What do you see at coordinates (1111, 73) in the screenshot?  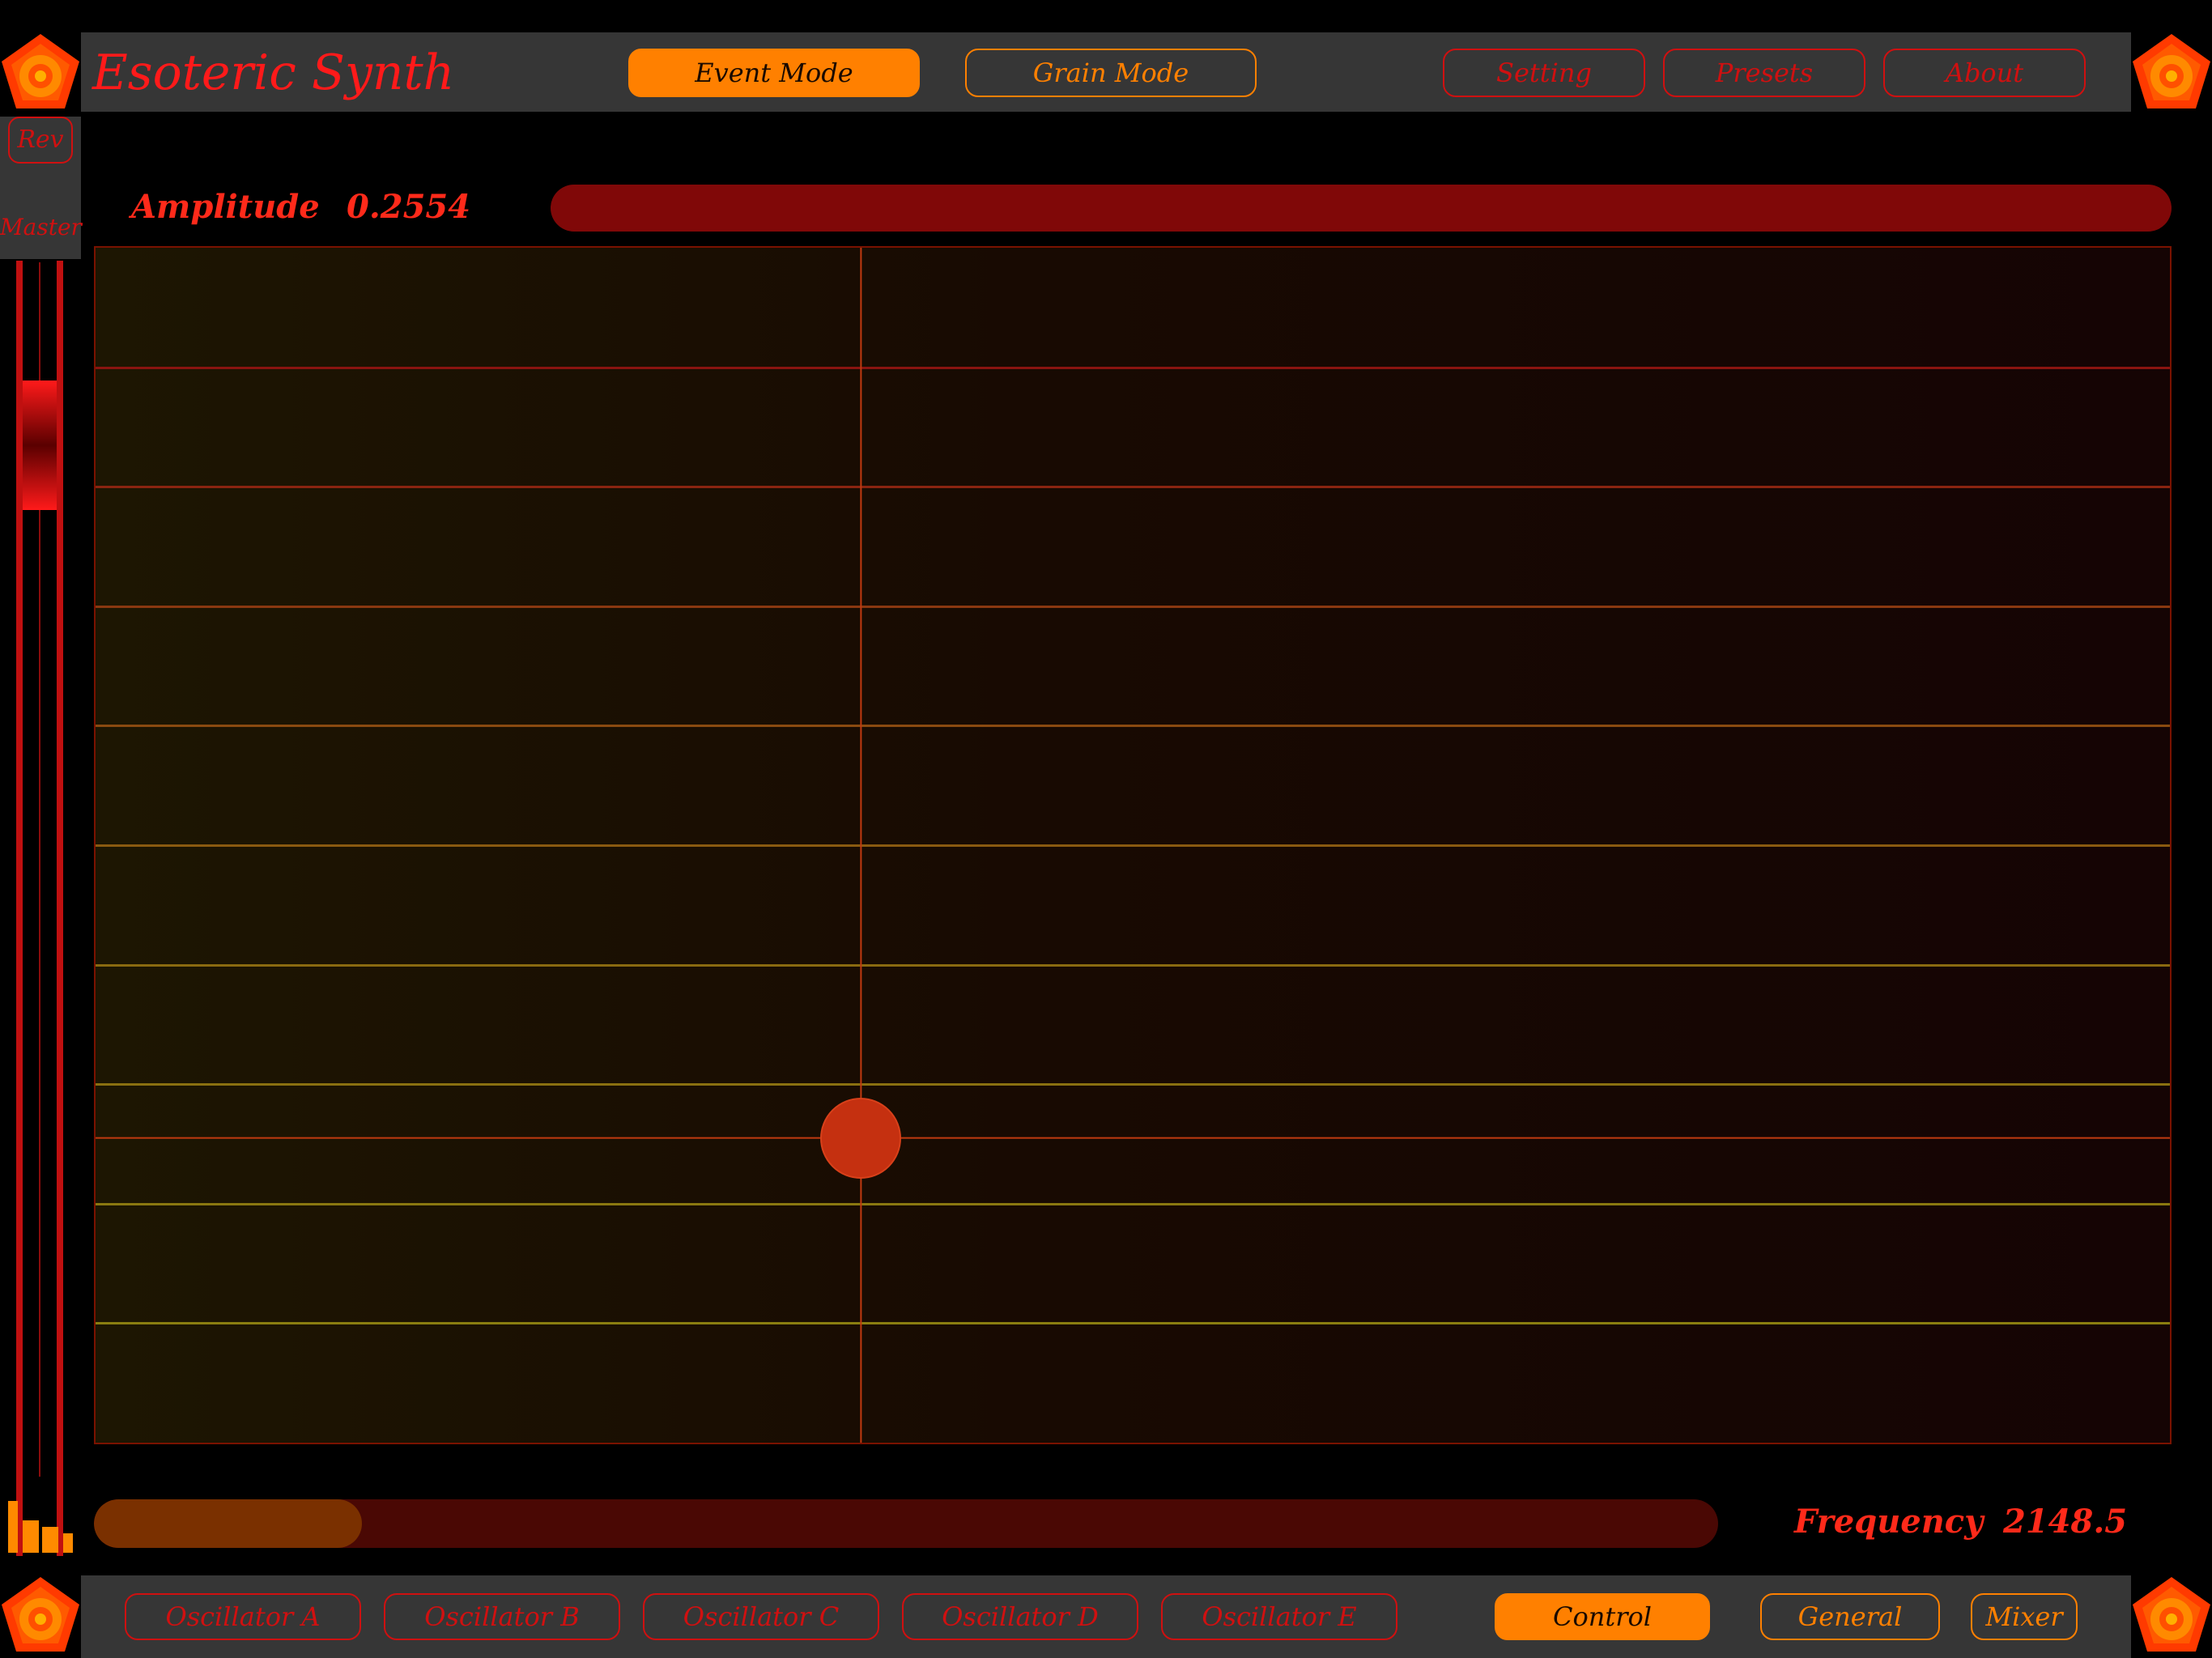 I see `tab-grain-mode: Grain Mode` at bounding box center [1111, 73].